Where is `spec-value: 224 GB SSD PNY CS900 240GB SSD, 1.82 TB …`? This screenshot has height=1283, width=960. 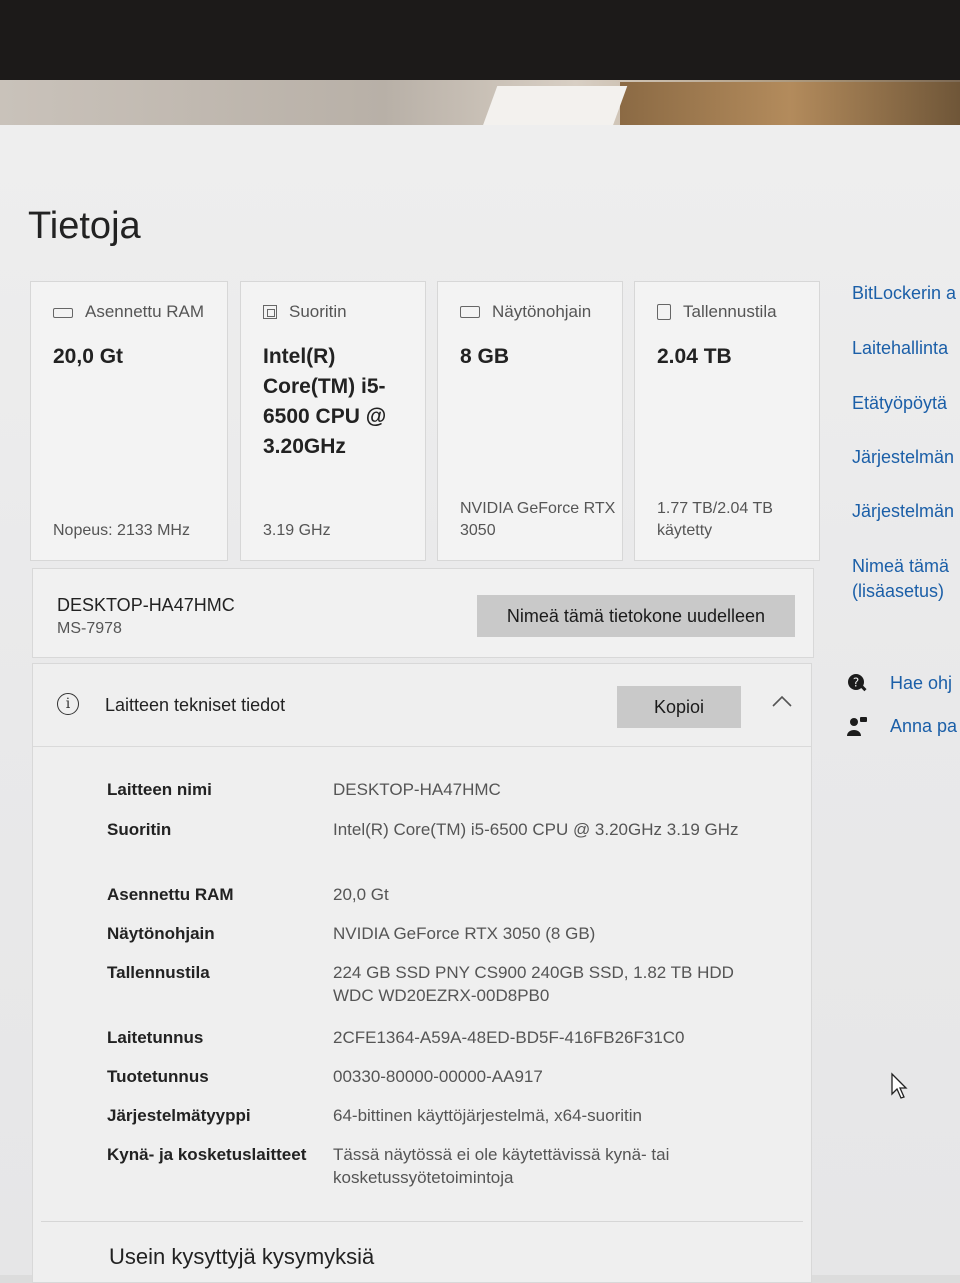 spec-value: 224 GB SSD PNY CS900 240GB SSD, 1.82 TB … is located at coordinates (533, 984).